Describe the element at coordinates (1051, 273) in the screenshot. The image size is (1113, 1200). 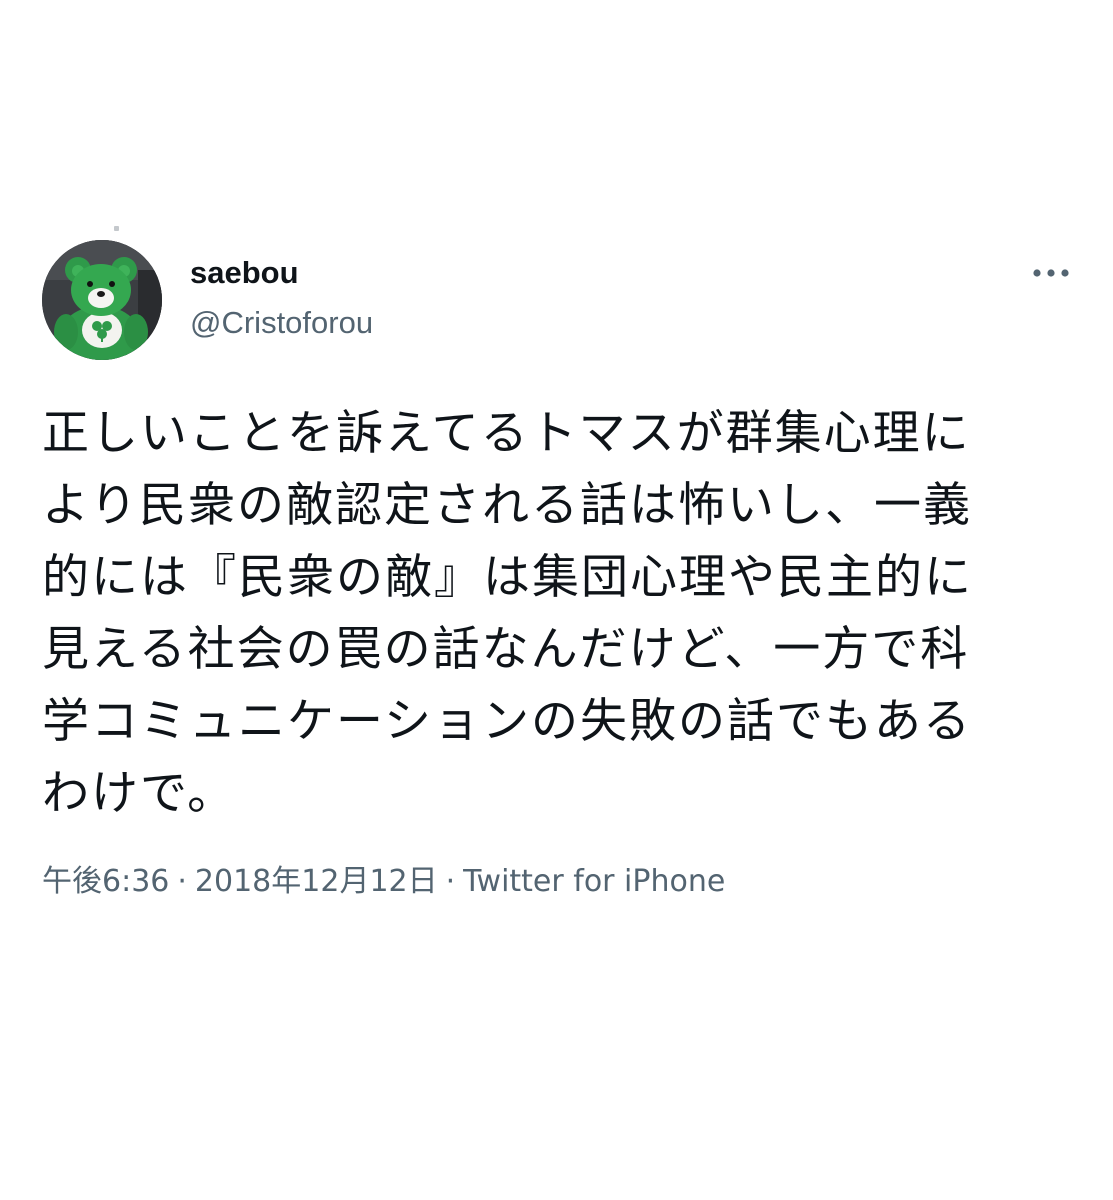
I see `more-horizontal-icon` at that location.